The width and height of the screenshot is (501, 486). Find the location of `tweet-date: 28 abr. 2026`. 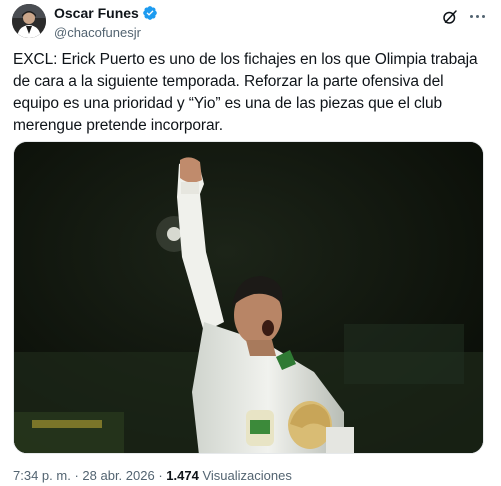

tweet-date: 28 abr. 2026 is located at coordinates (118, 475).